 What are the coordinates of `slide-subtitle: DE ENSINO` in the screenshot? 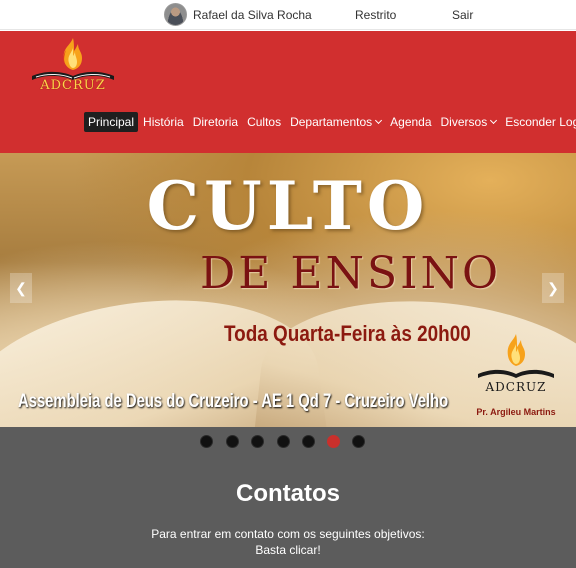 It's located at (351, 273).